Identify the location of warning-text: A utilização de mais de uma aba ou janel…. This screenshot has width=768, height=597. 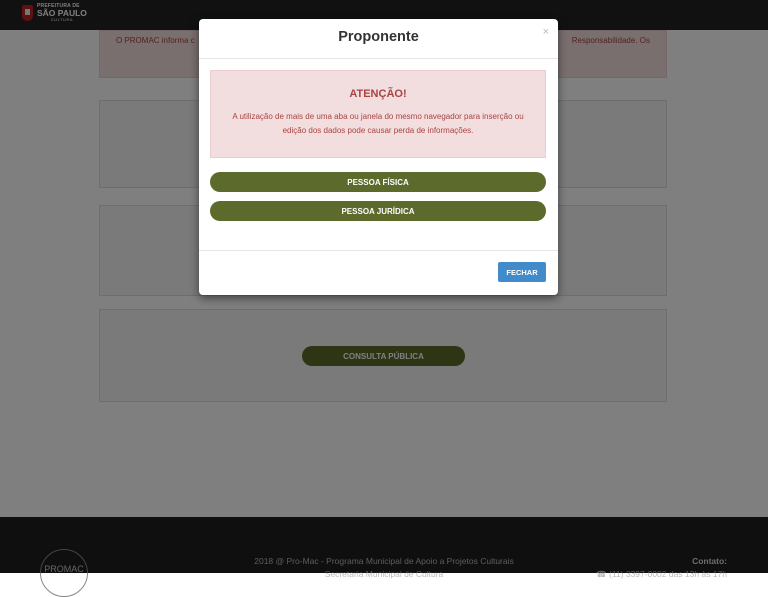
(378, 123).